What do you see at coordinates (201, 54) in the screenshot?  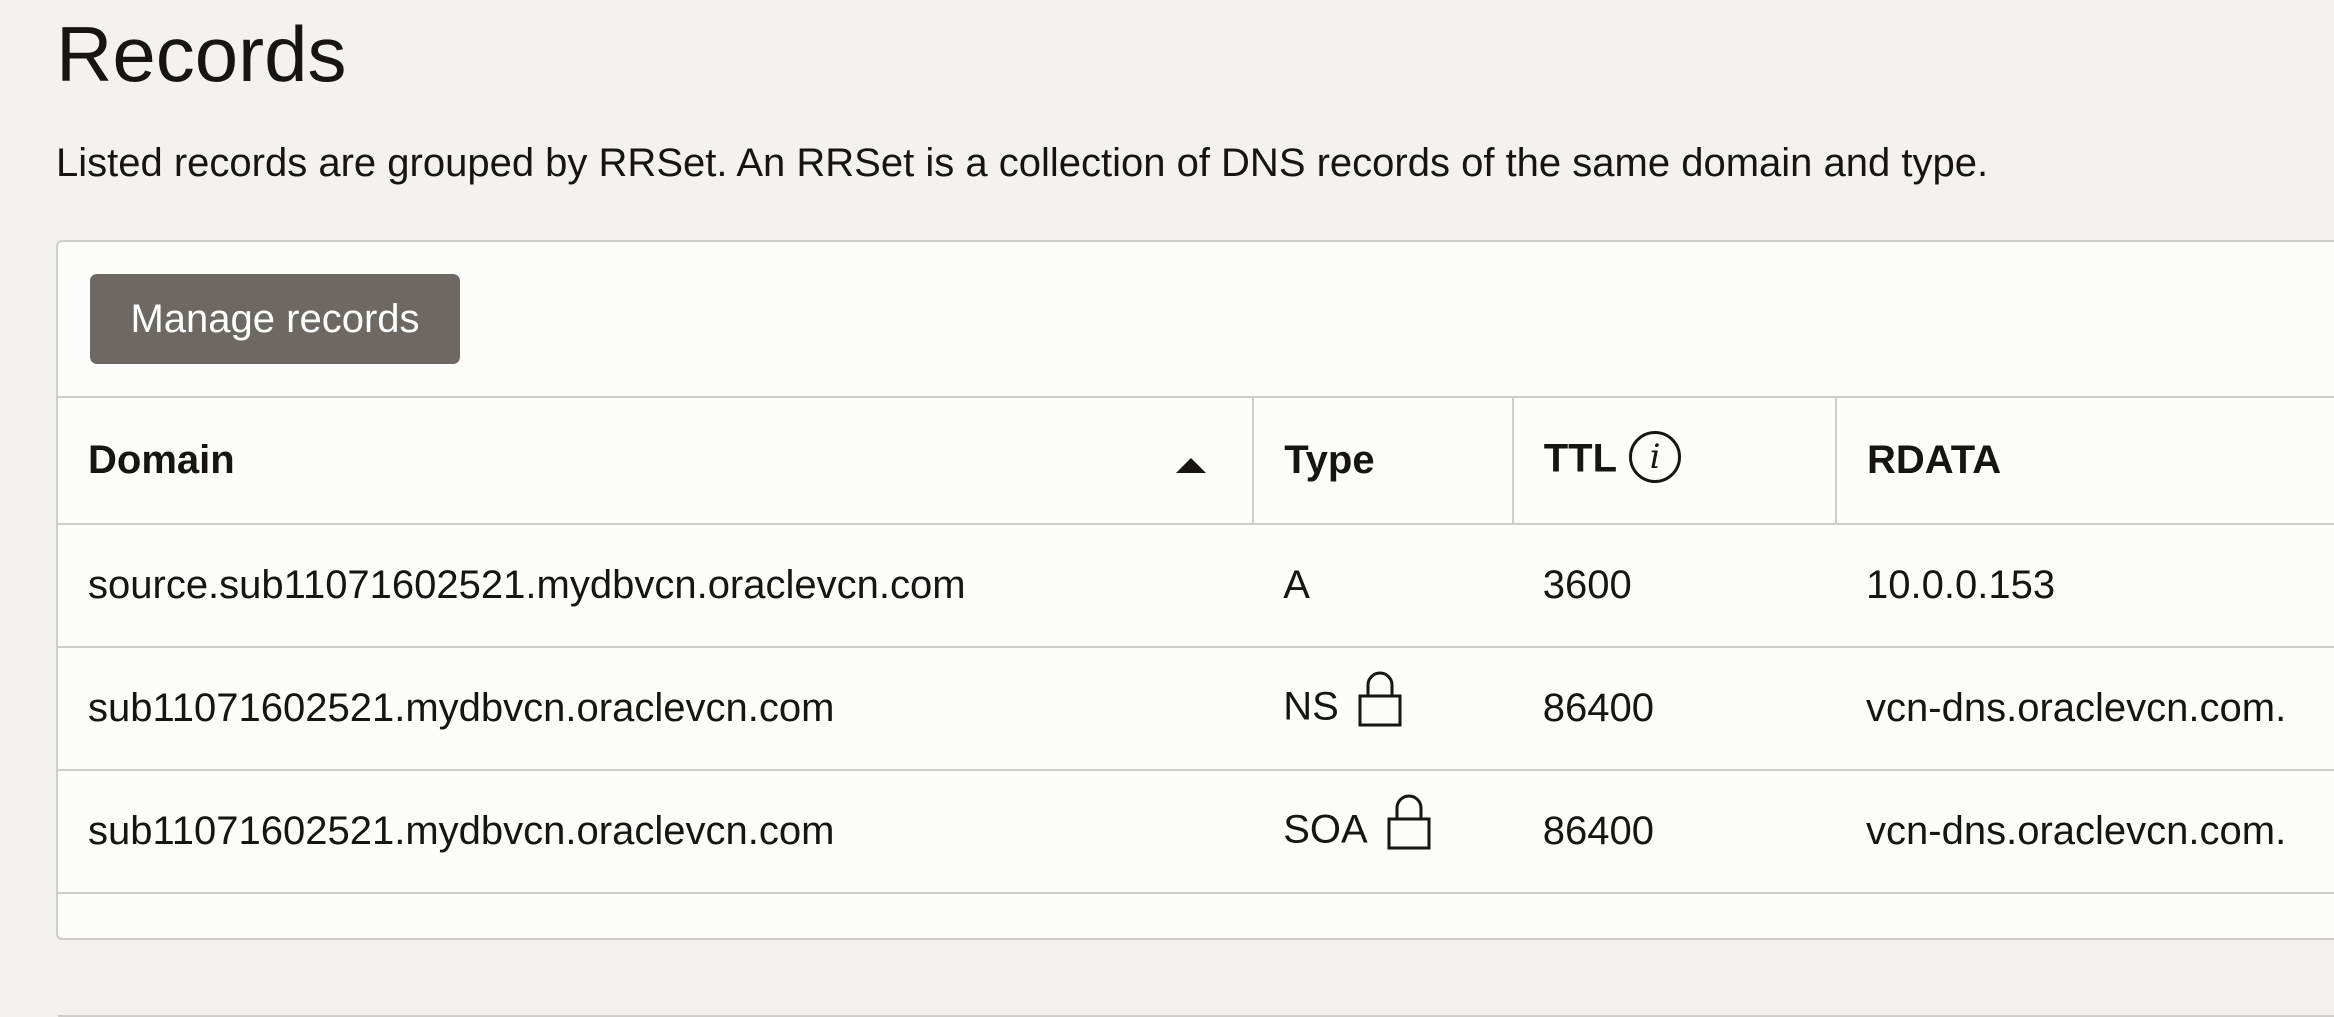 I see `page-title: Records` at bounding box center [201, 54].